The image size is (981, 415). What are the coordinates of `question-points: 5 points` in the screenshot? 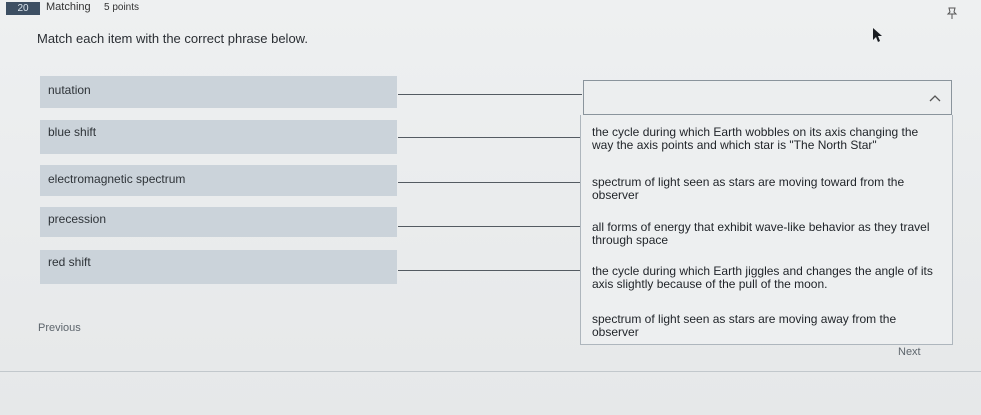 It's located at (122, 7).